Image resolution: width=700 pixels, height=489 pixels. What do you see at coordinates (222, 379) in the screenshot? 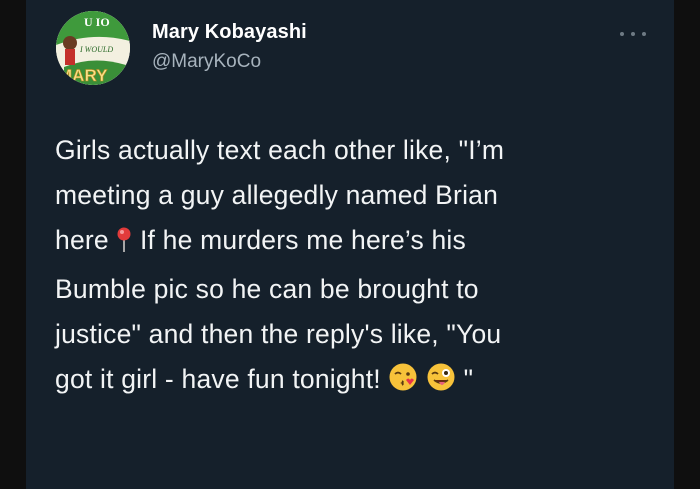
I see `tweet-text-segment: got it girl - have fun tonight!` at bounding box center [222, 379].